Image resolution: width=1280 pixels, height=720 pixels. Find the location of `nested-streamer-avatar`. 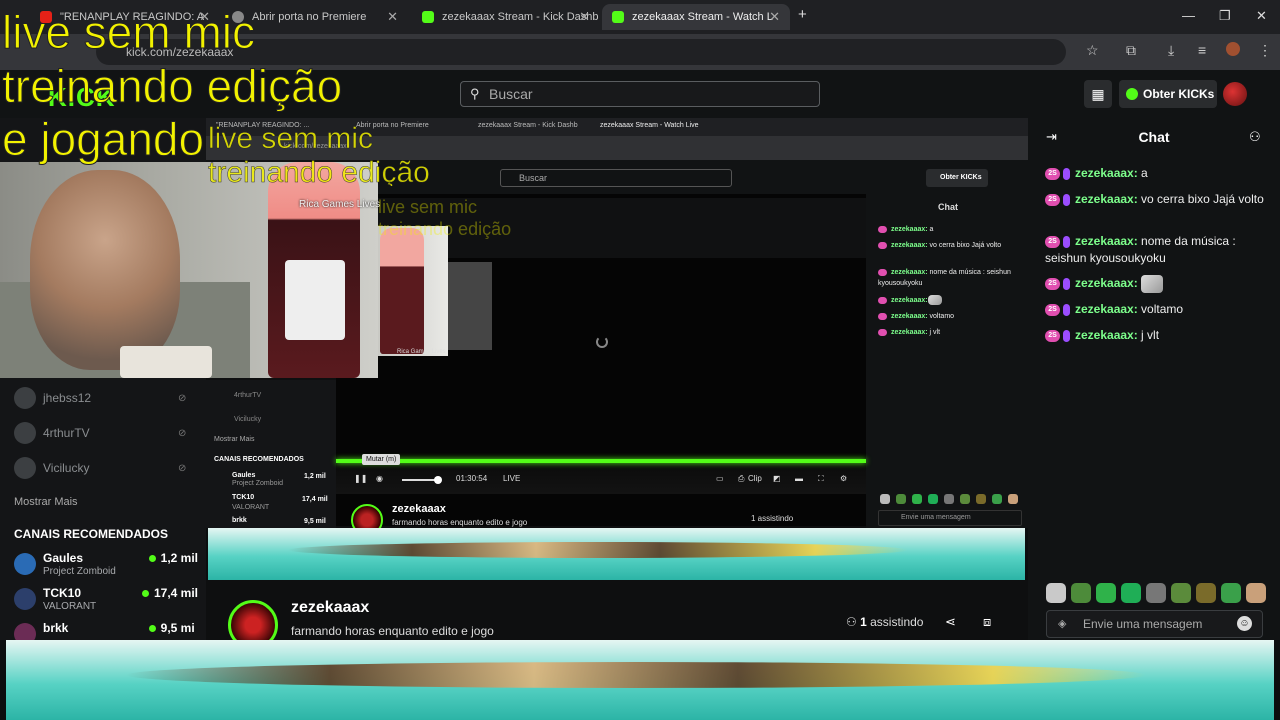

nested-streamer-avatar is located at coordinates (367, 516).